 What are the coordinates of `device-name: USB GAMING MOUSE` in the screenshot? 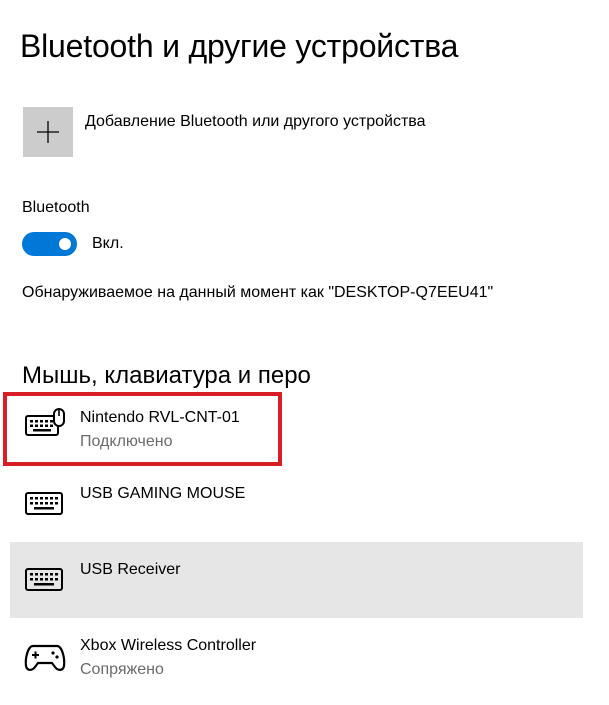 It's located at (163, 493).